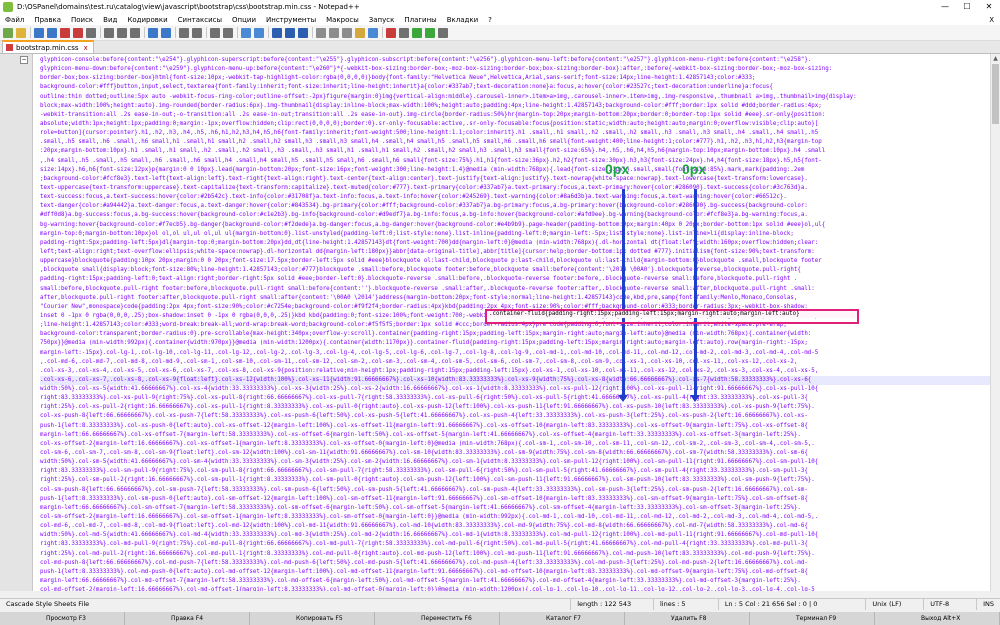 Image resolution: width=1000 pixels, height=625 pixels. What do you see at coordinates (82, 20) in the screenshot?
I see `menu-item-2: Поиск` at bounding box center [82, 20].